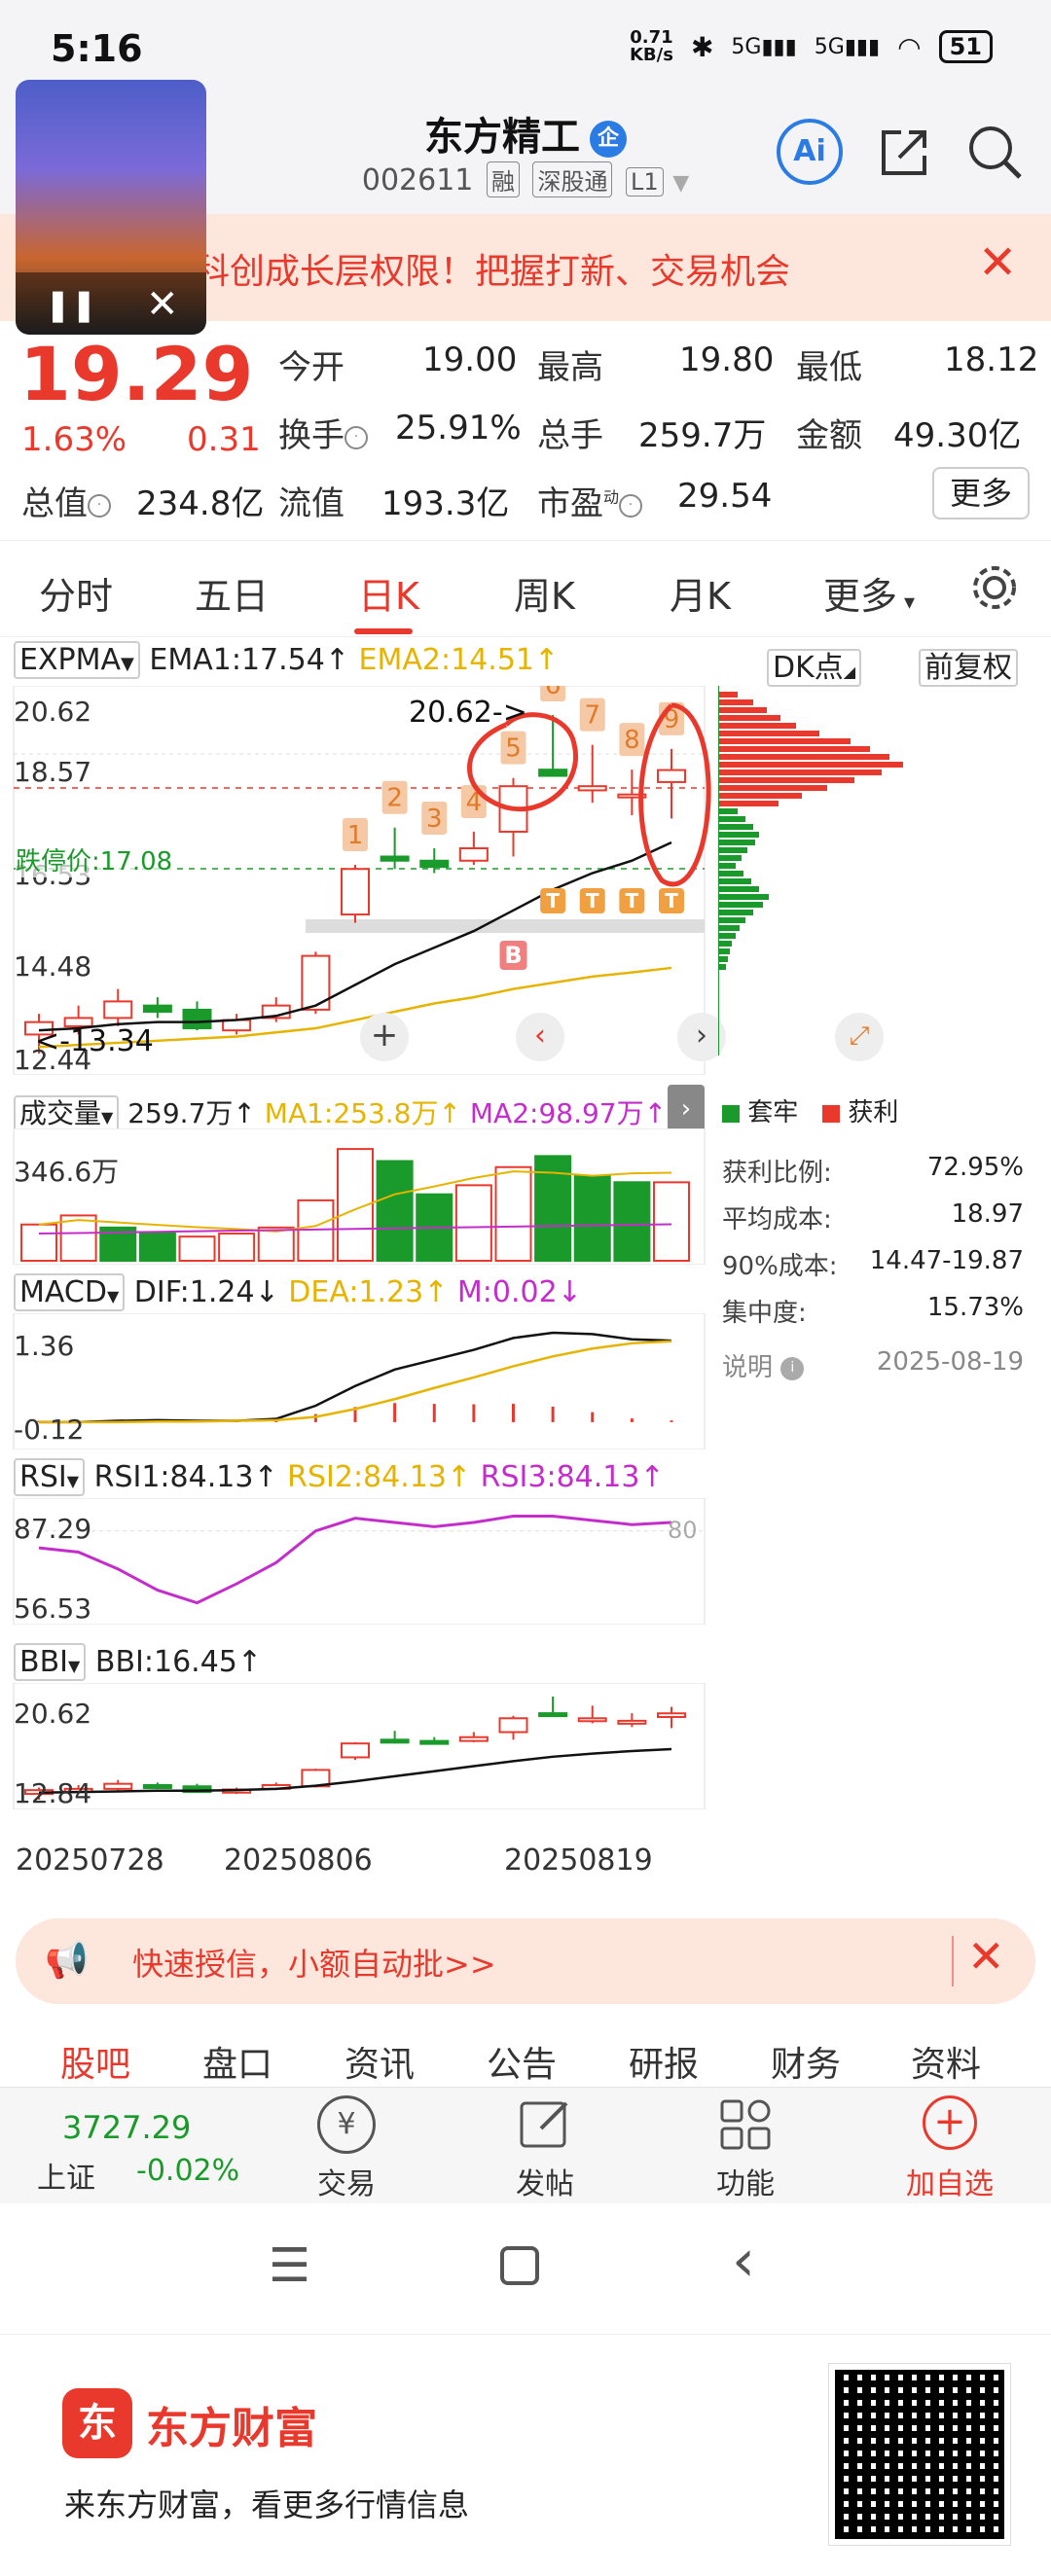  I want to click on bbi-indicator-select: BBI▼, so click(50, 1662).